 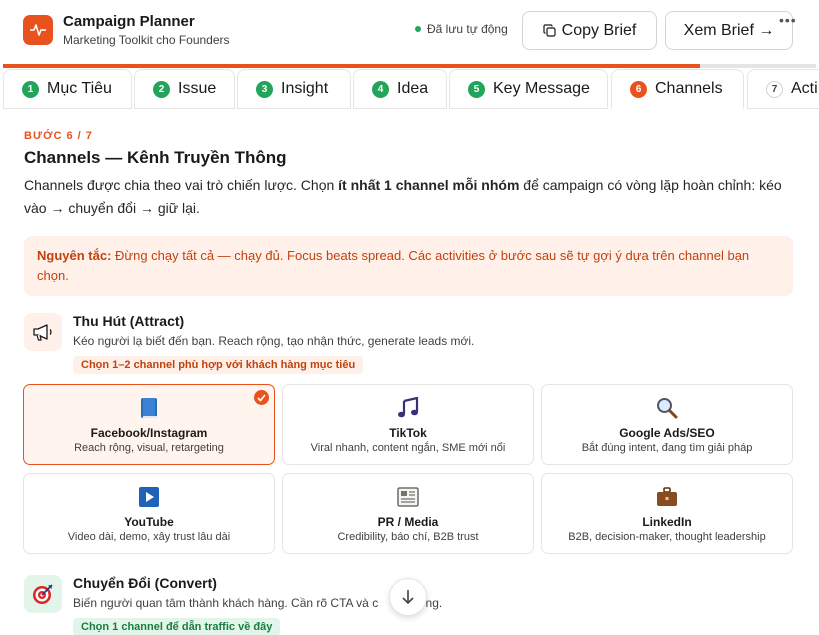 I want to click on channel-subtitle: Credibility, báo chí, B2B trust, so click(x=408, y=537).